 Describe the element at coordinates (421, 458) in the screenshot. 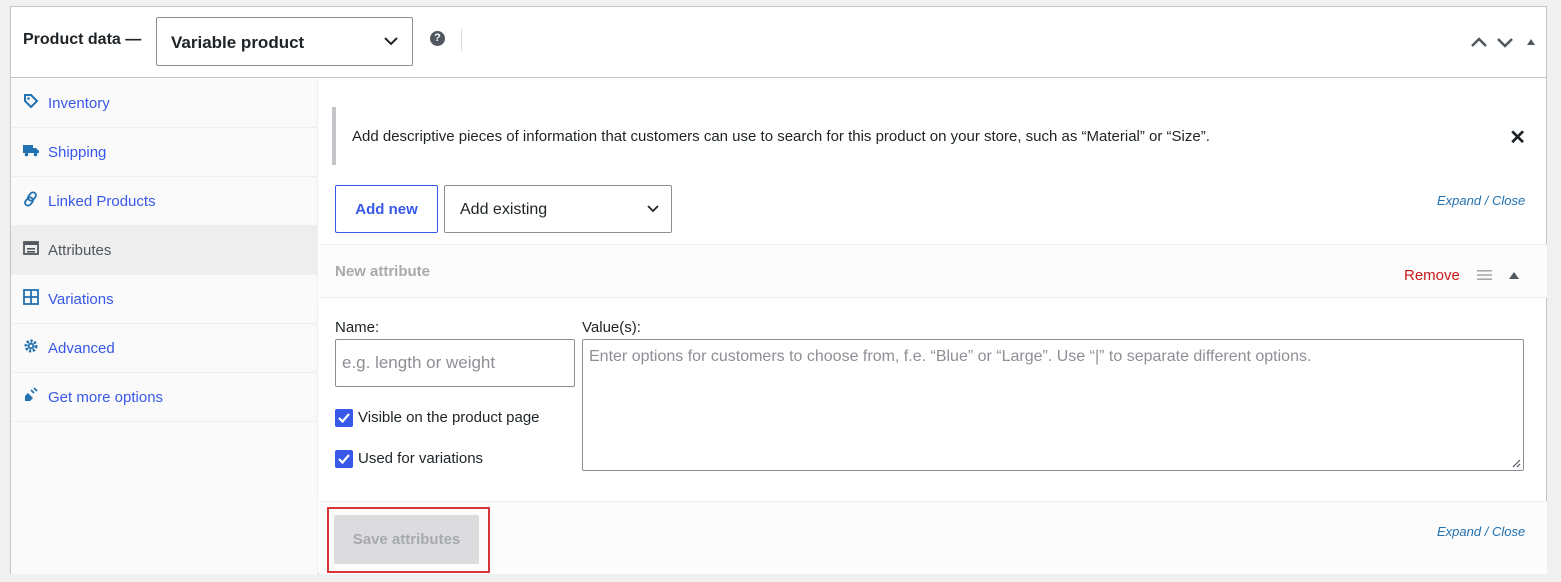

I see `variations-label: Used for variations` at that location.